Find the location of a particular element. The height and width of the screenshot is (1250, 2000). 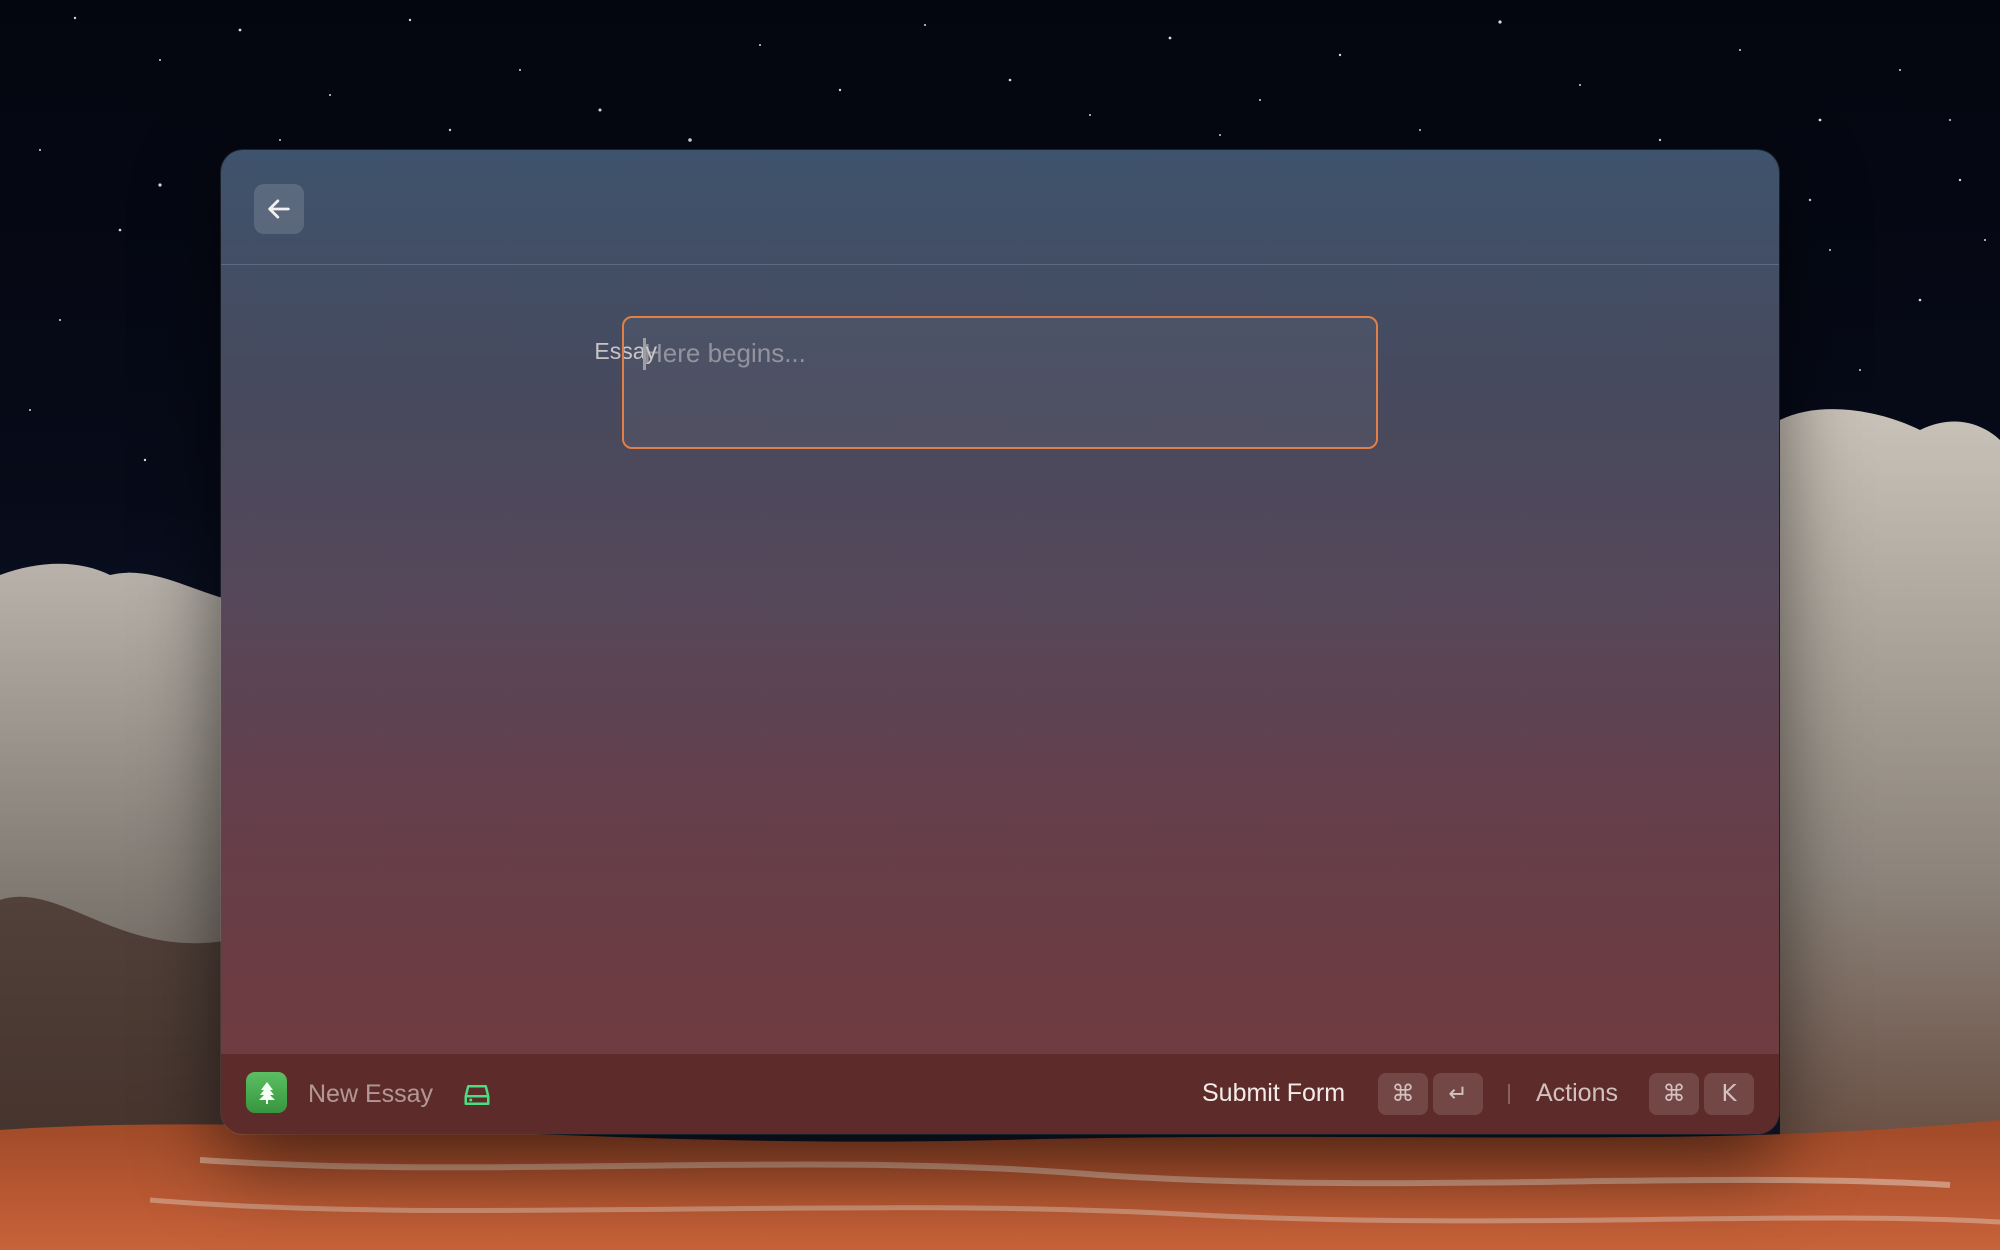

action-bar: New Essay Submit Form ⌘ ↵ Actions ⌘ K is located at coordinates (1000, 1094).